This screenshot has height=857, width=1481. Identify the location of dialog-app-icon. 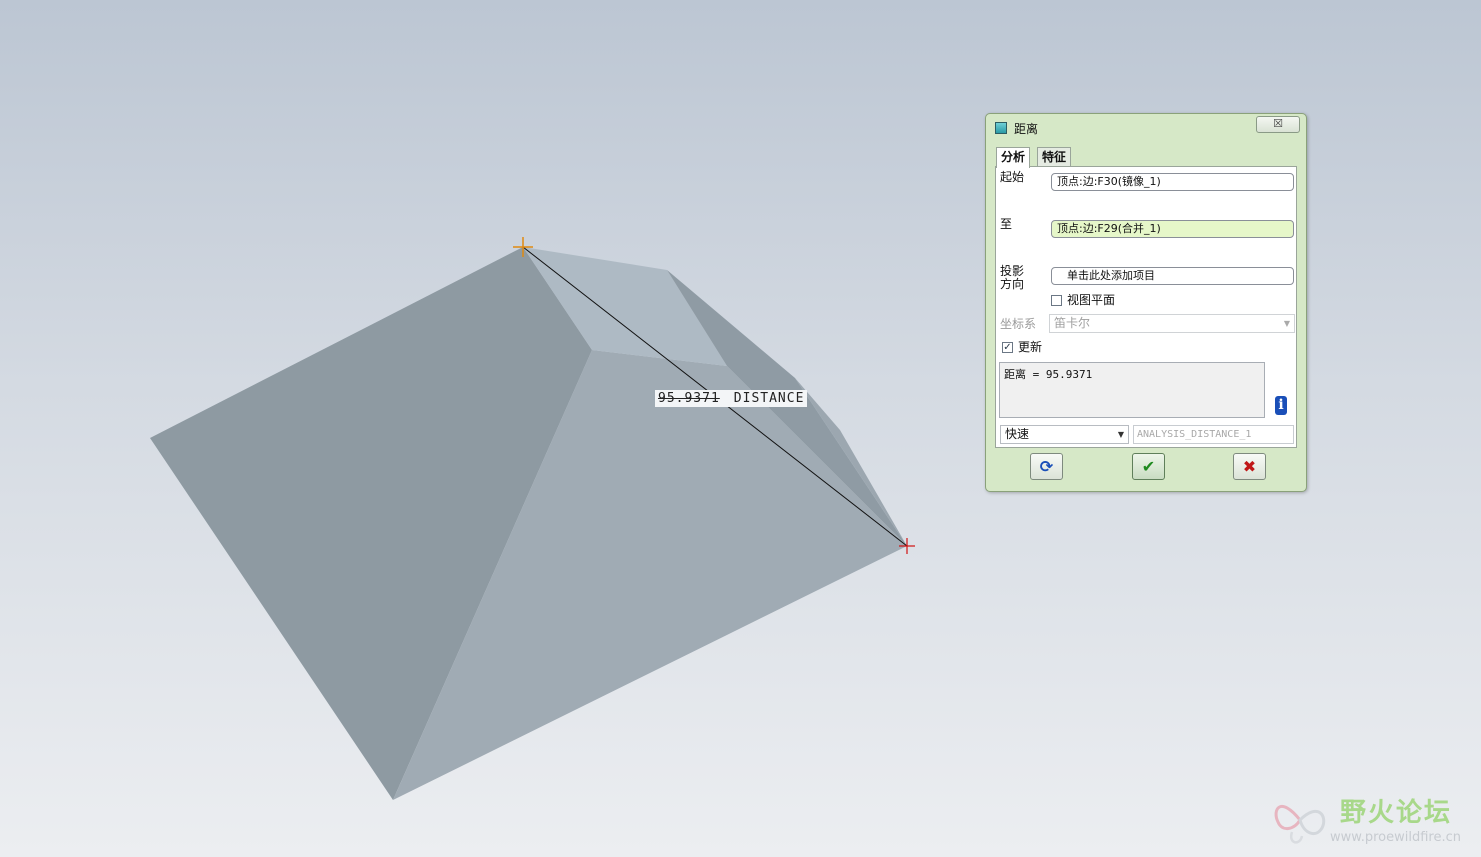
(1001, 128).